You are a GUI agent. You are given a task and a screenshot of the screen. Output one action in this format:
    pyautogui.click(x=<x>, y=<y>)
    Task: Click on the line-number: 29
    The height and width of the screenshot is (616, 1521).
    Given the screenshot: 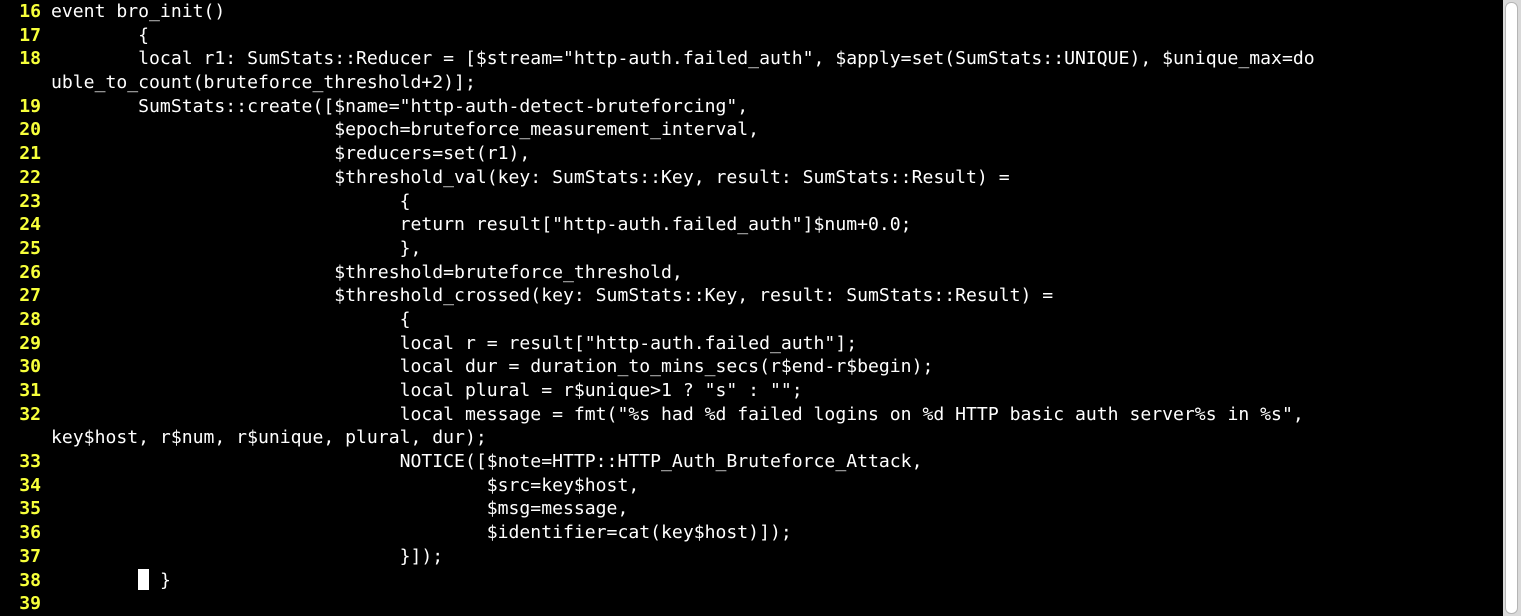 What is the action you would take?
    pyautogui.click(x=30, y=343)
    